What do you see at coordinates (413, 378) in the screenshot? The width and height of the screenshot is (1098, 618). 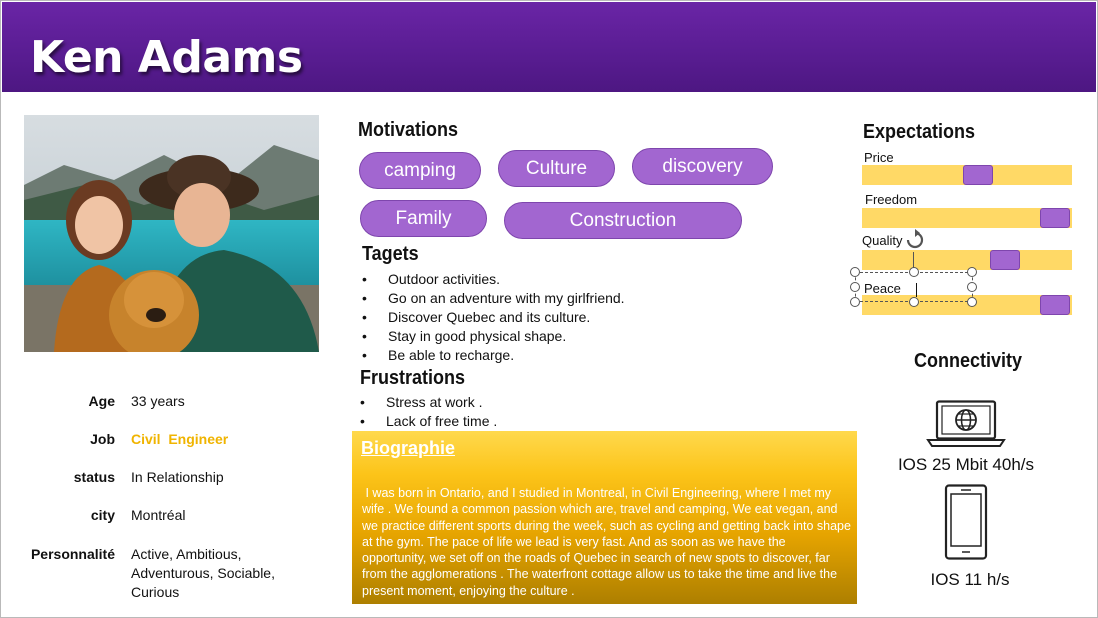 I see `frustrations-title: Frustrations` at bounding box center [413, 378].